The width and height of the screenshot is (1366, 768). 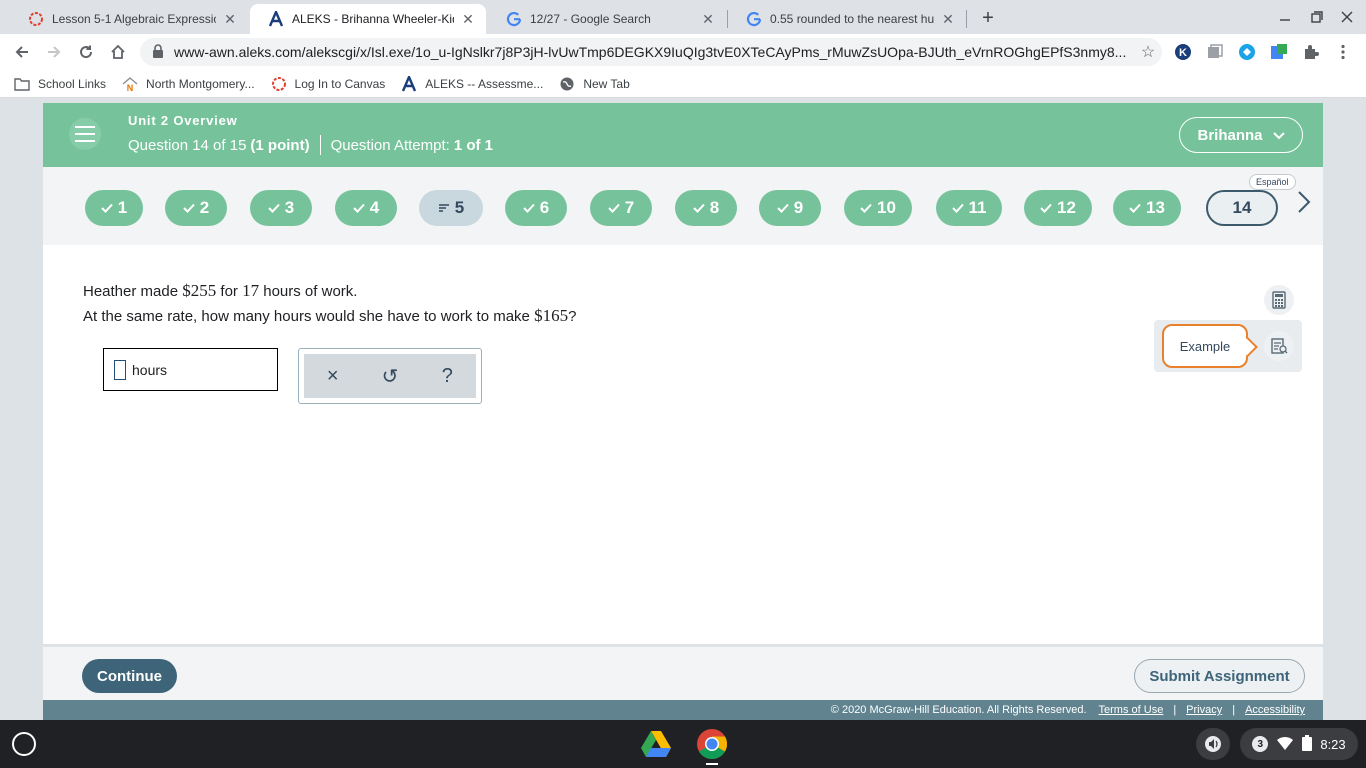 I want to click on help-button: ?, so click(x=447, y=376).